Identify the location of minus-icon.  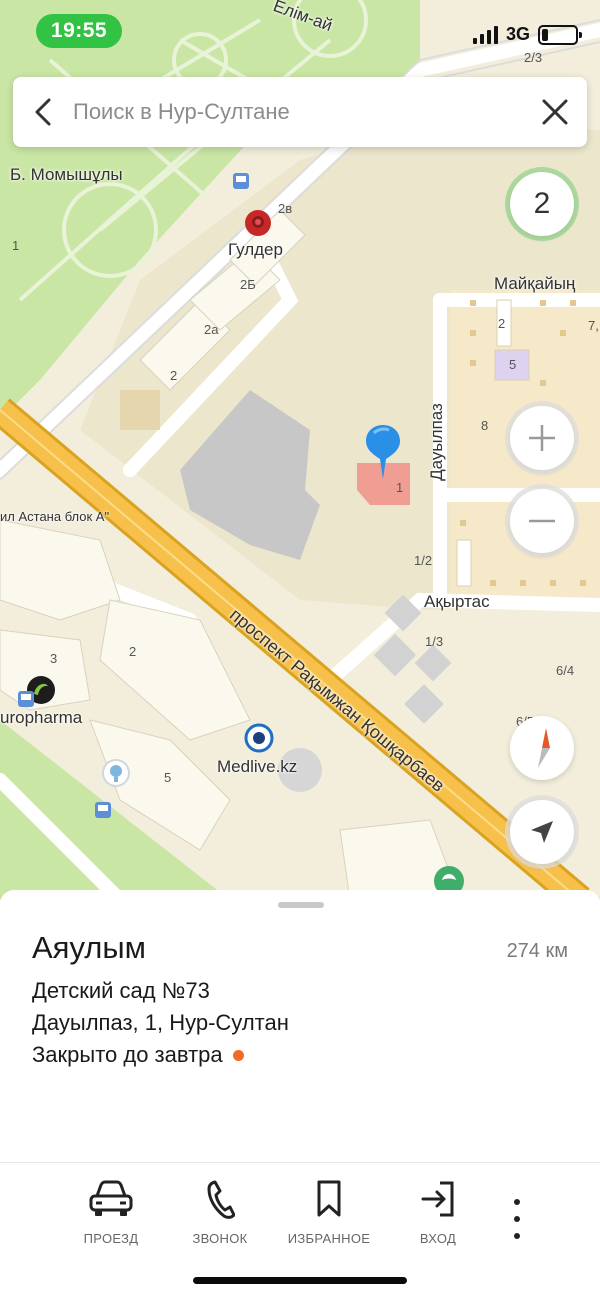
(542, 521).